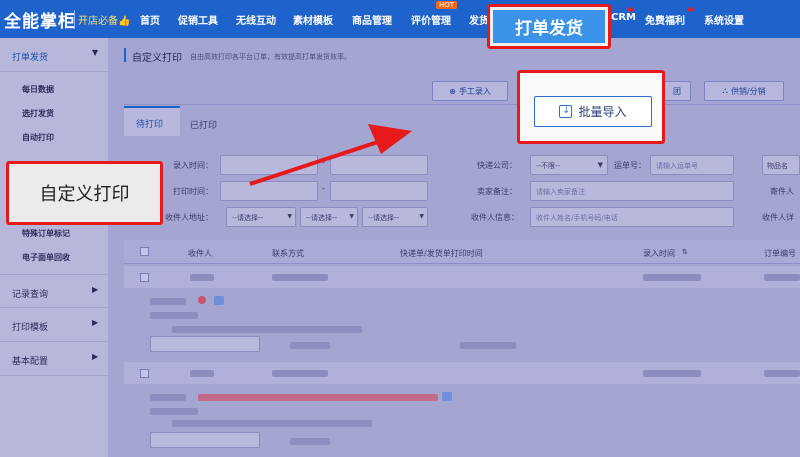 The width and height of the screenshot is (800, 457). I want to click on import-icon: ↓, so click(566, 111).